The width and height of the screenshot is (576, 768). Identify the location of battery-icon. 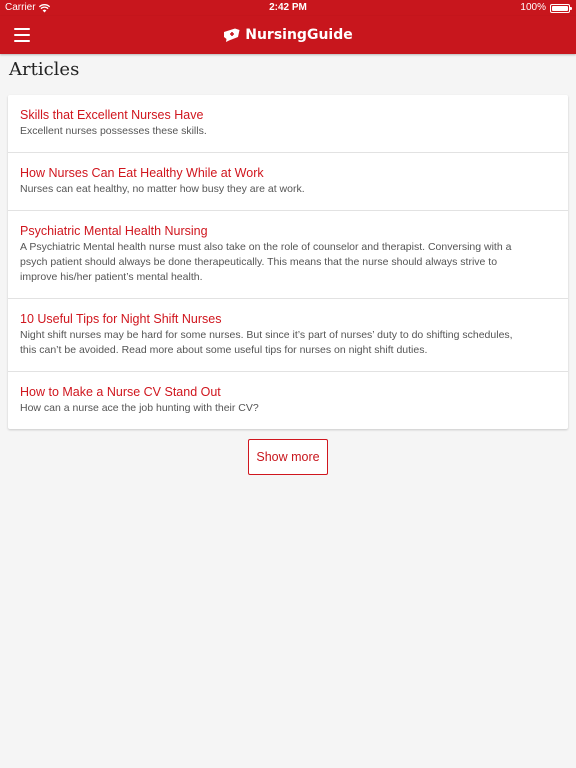
(561, 8).